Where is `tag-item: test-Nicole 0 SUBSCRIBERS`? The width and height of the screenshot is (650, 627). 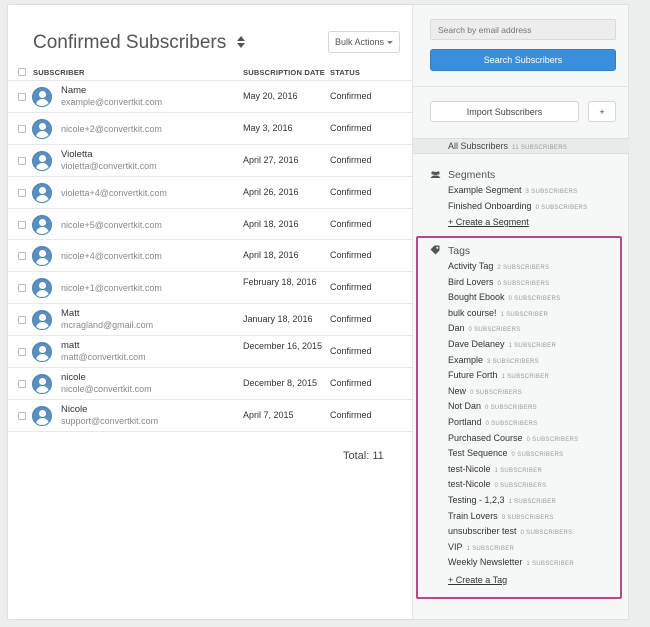
tag-item: test-Nicole 0 SUBSCRIBERS is located at coordinates (497, 484).